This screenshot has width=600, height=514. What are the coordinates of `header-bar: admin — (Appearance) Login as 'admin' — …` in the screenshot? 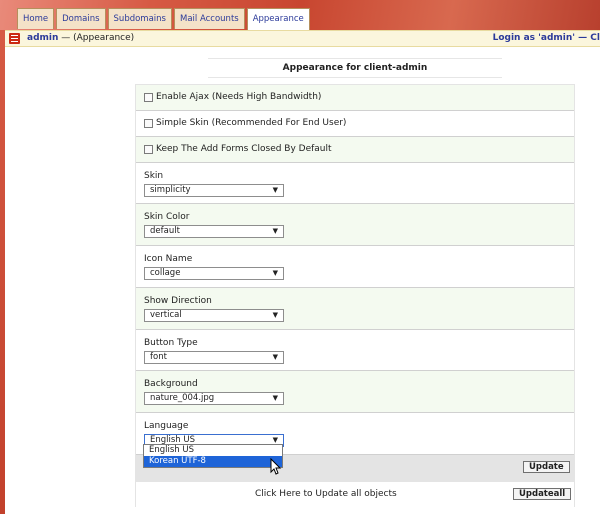 It's located at (302, 38).